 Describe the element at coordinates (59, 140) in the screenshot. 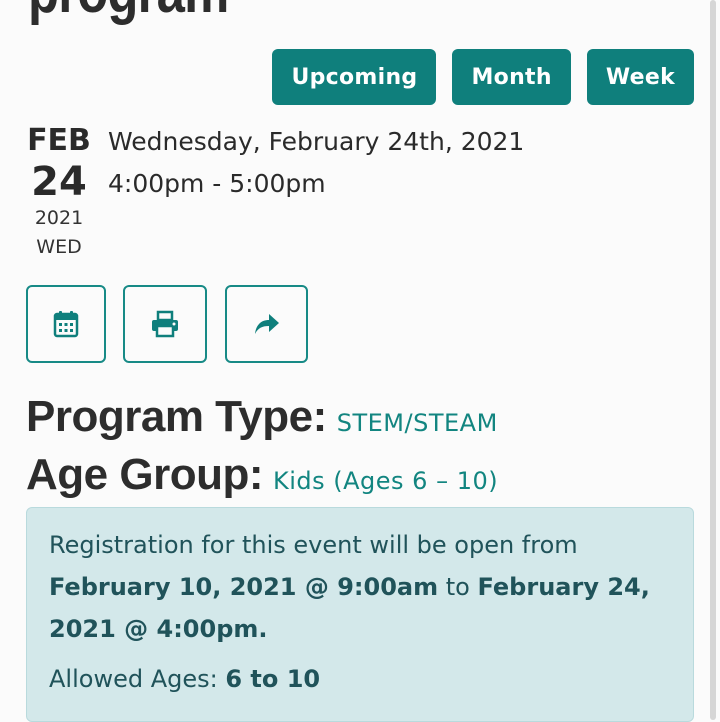

I see `date-month: FEB` at that location.